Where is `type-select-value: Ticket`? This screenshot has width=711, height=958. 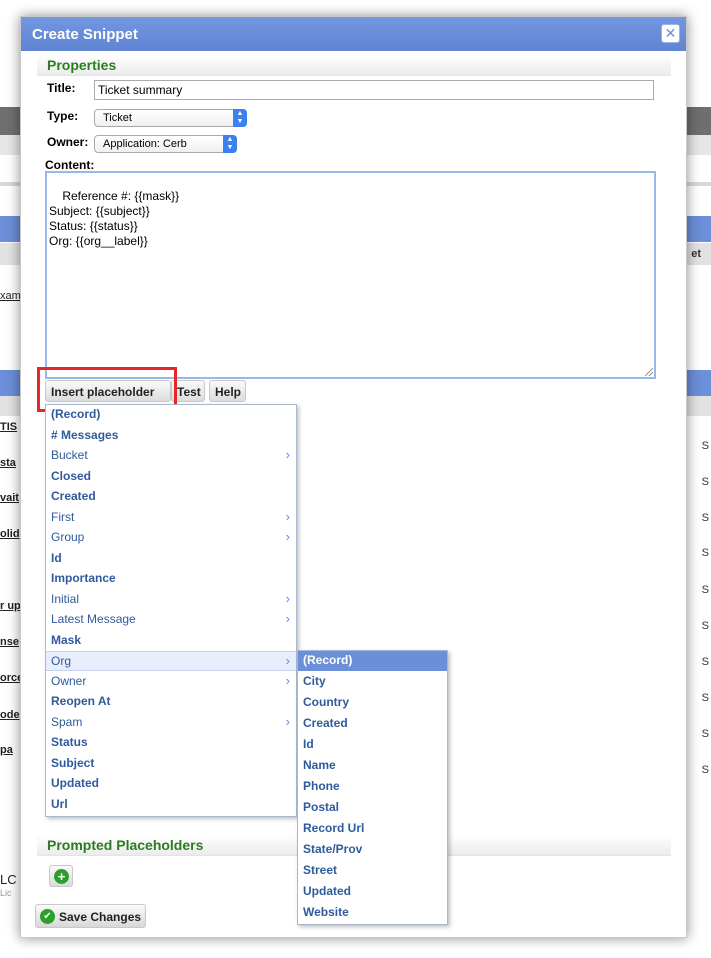 type-select-value: Ticket is located at coordinates (117, 118).